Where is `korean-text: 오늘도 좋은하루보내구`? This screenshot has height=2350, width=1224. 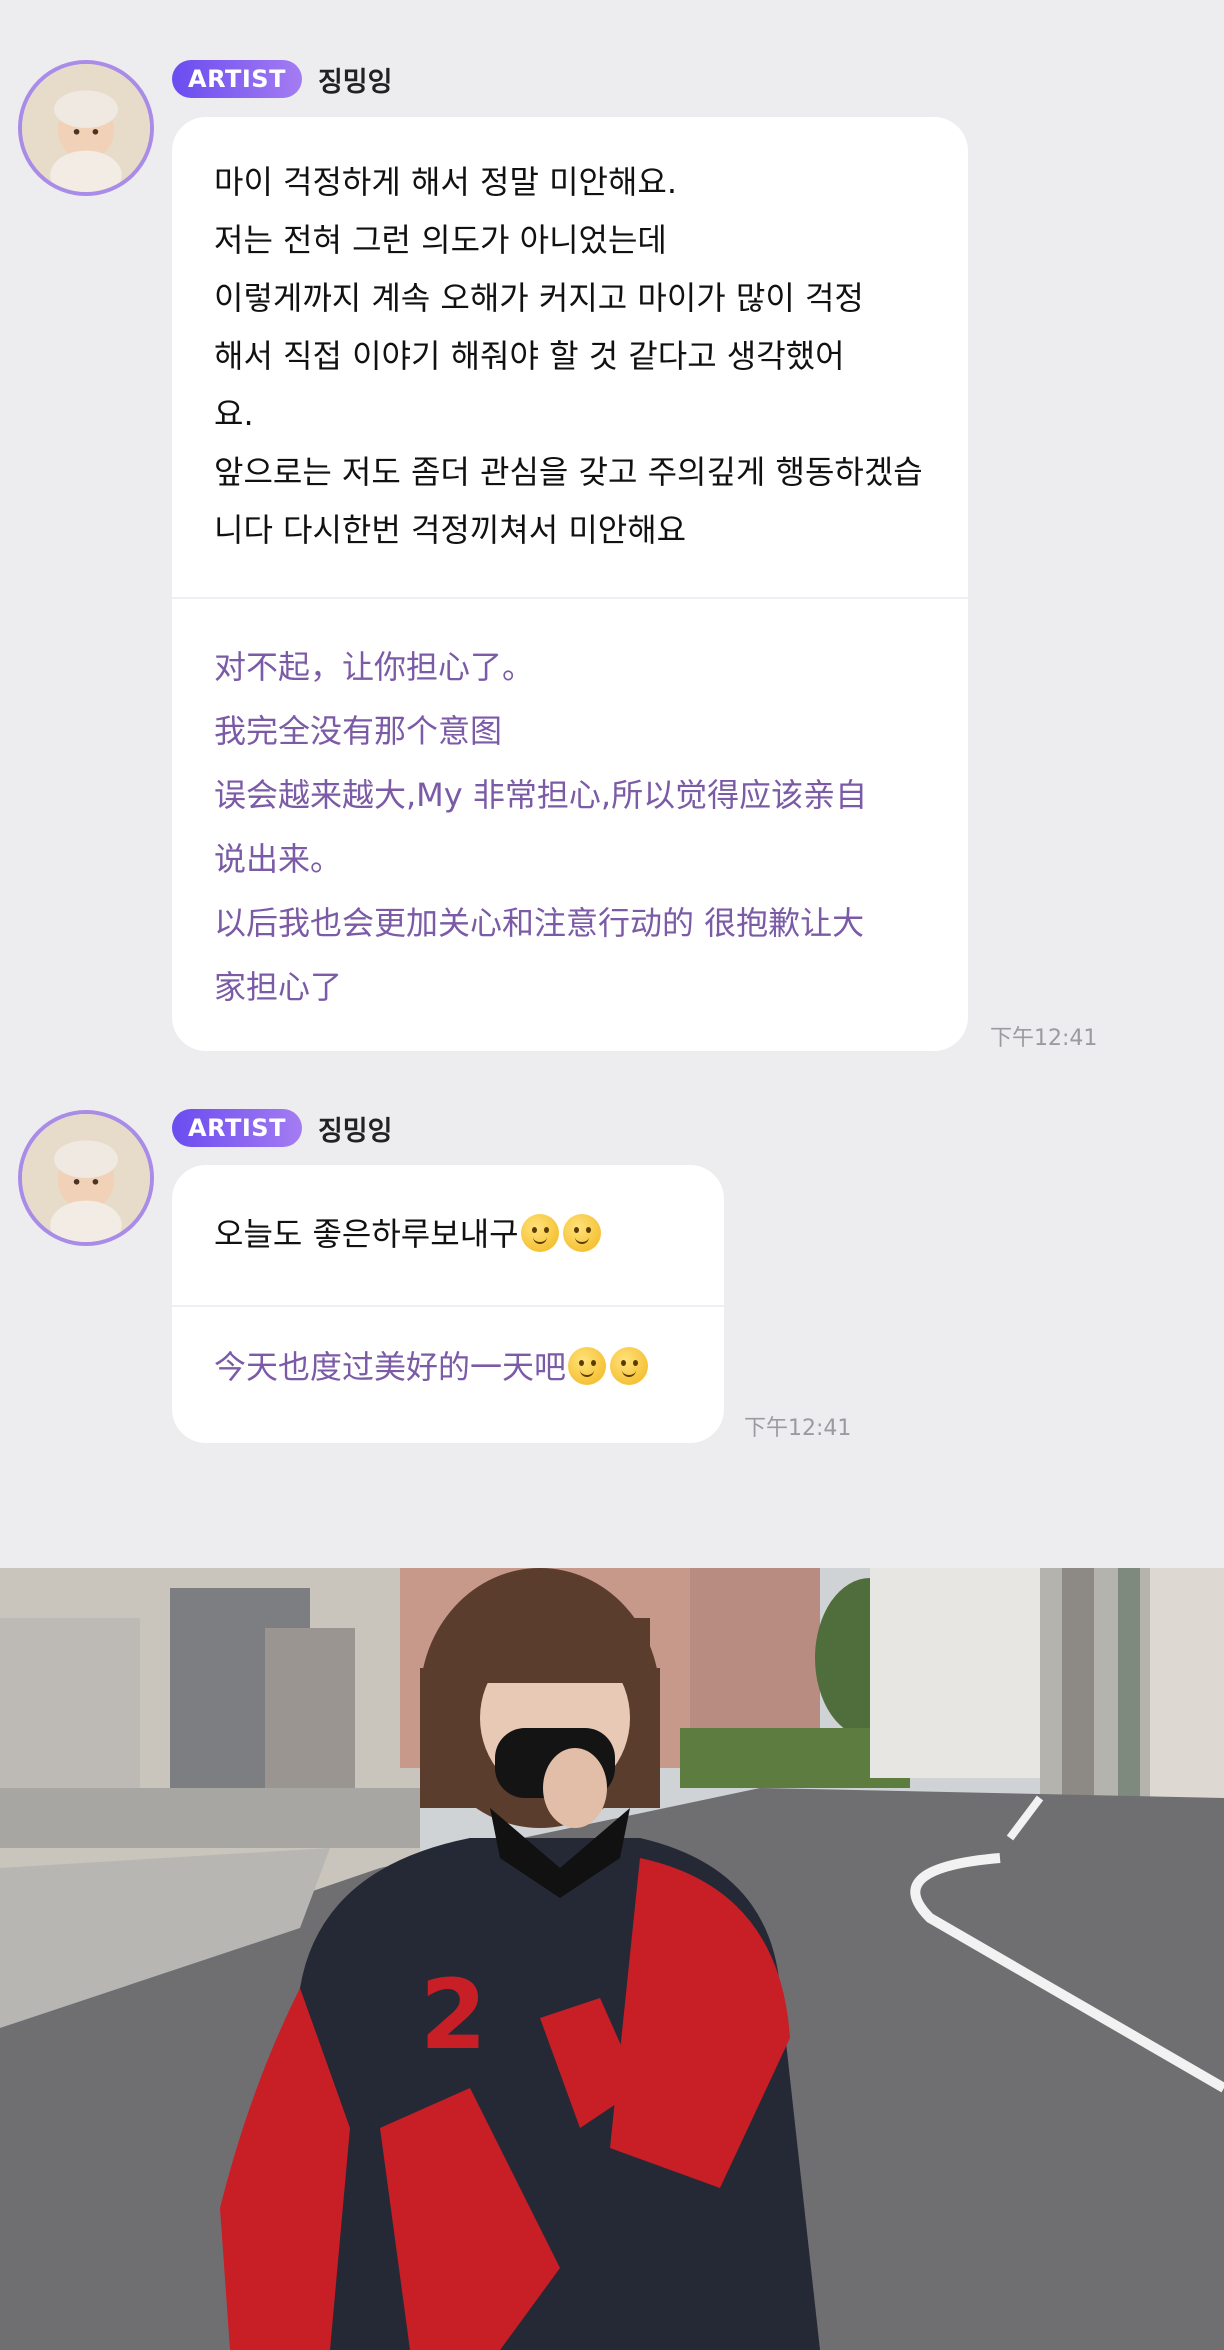
korean-text: 오늘도 좋은하루보내구 is located at coordinates (408, 1234).